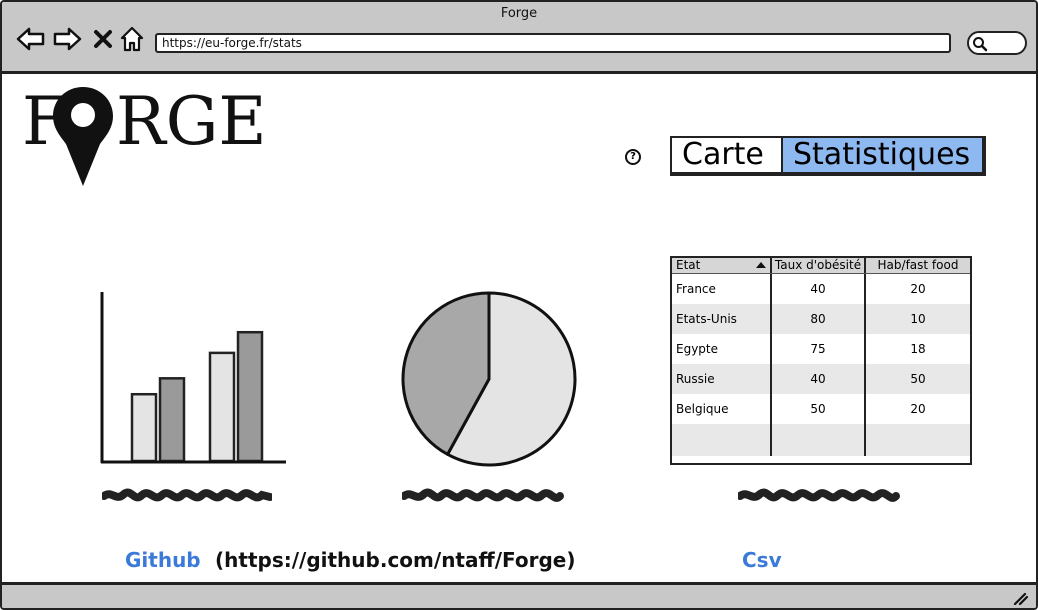 The image size is (1038, 610). I want to click on arrow-right-icon, so click(67, 39).